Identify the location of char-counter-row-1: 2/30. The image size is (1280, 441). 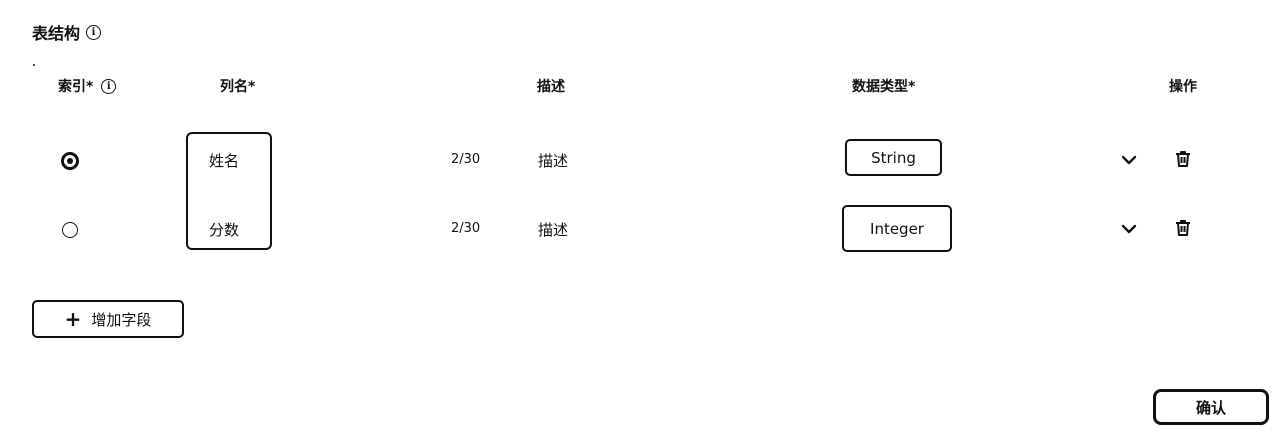
(466, 159).